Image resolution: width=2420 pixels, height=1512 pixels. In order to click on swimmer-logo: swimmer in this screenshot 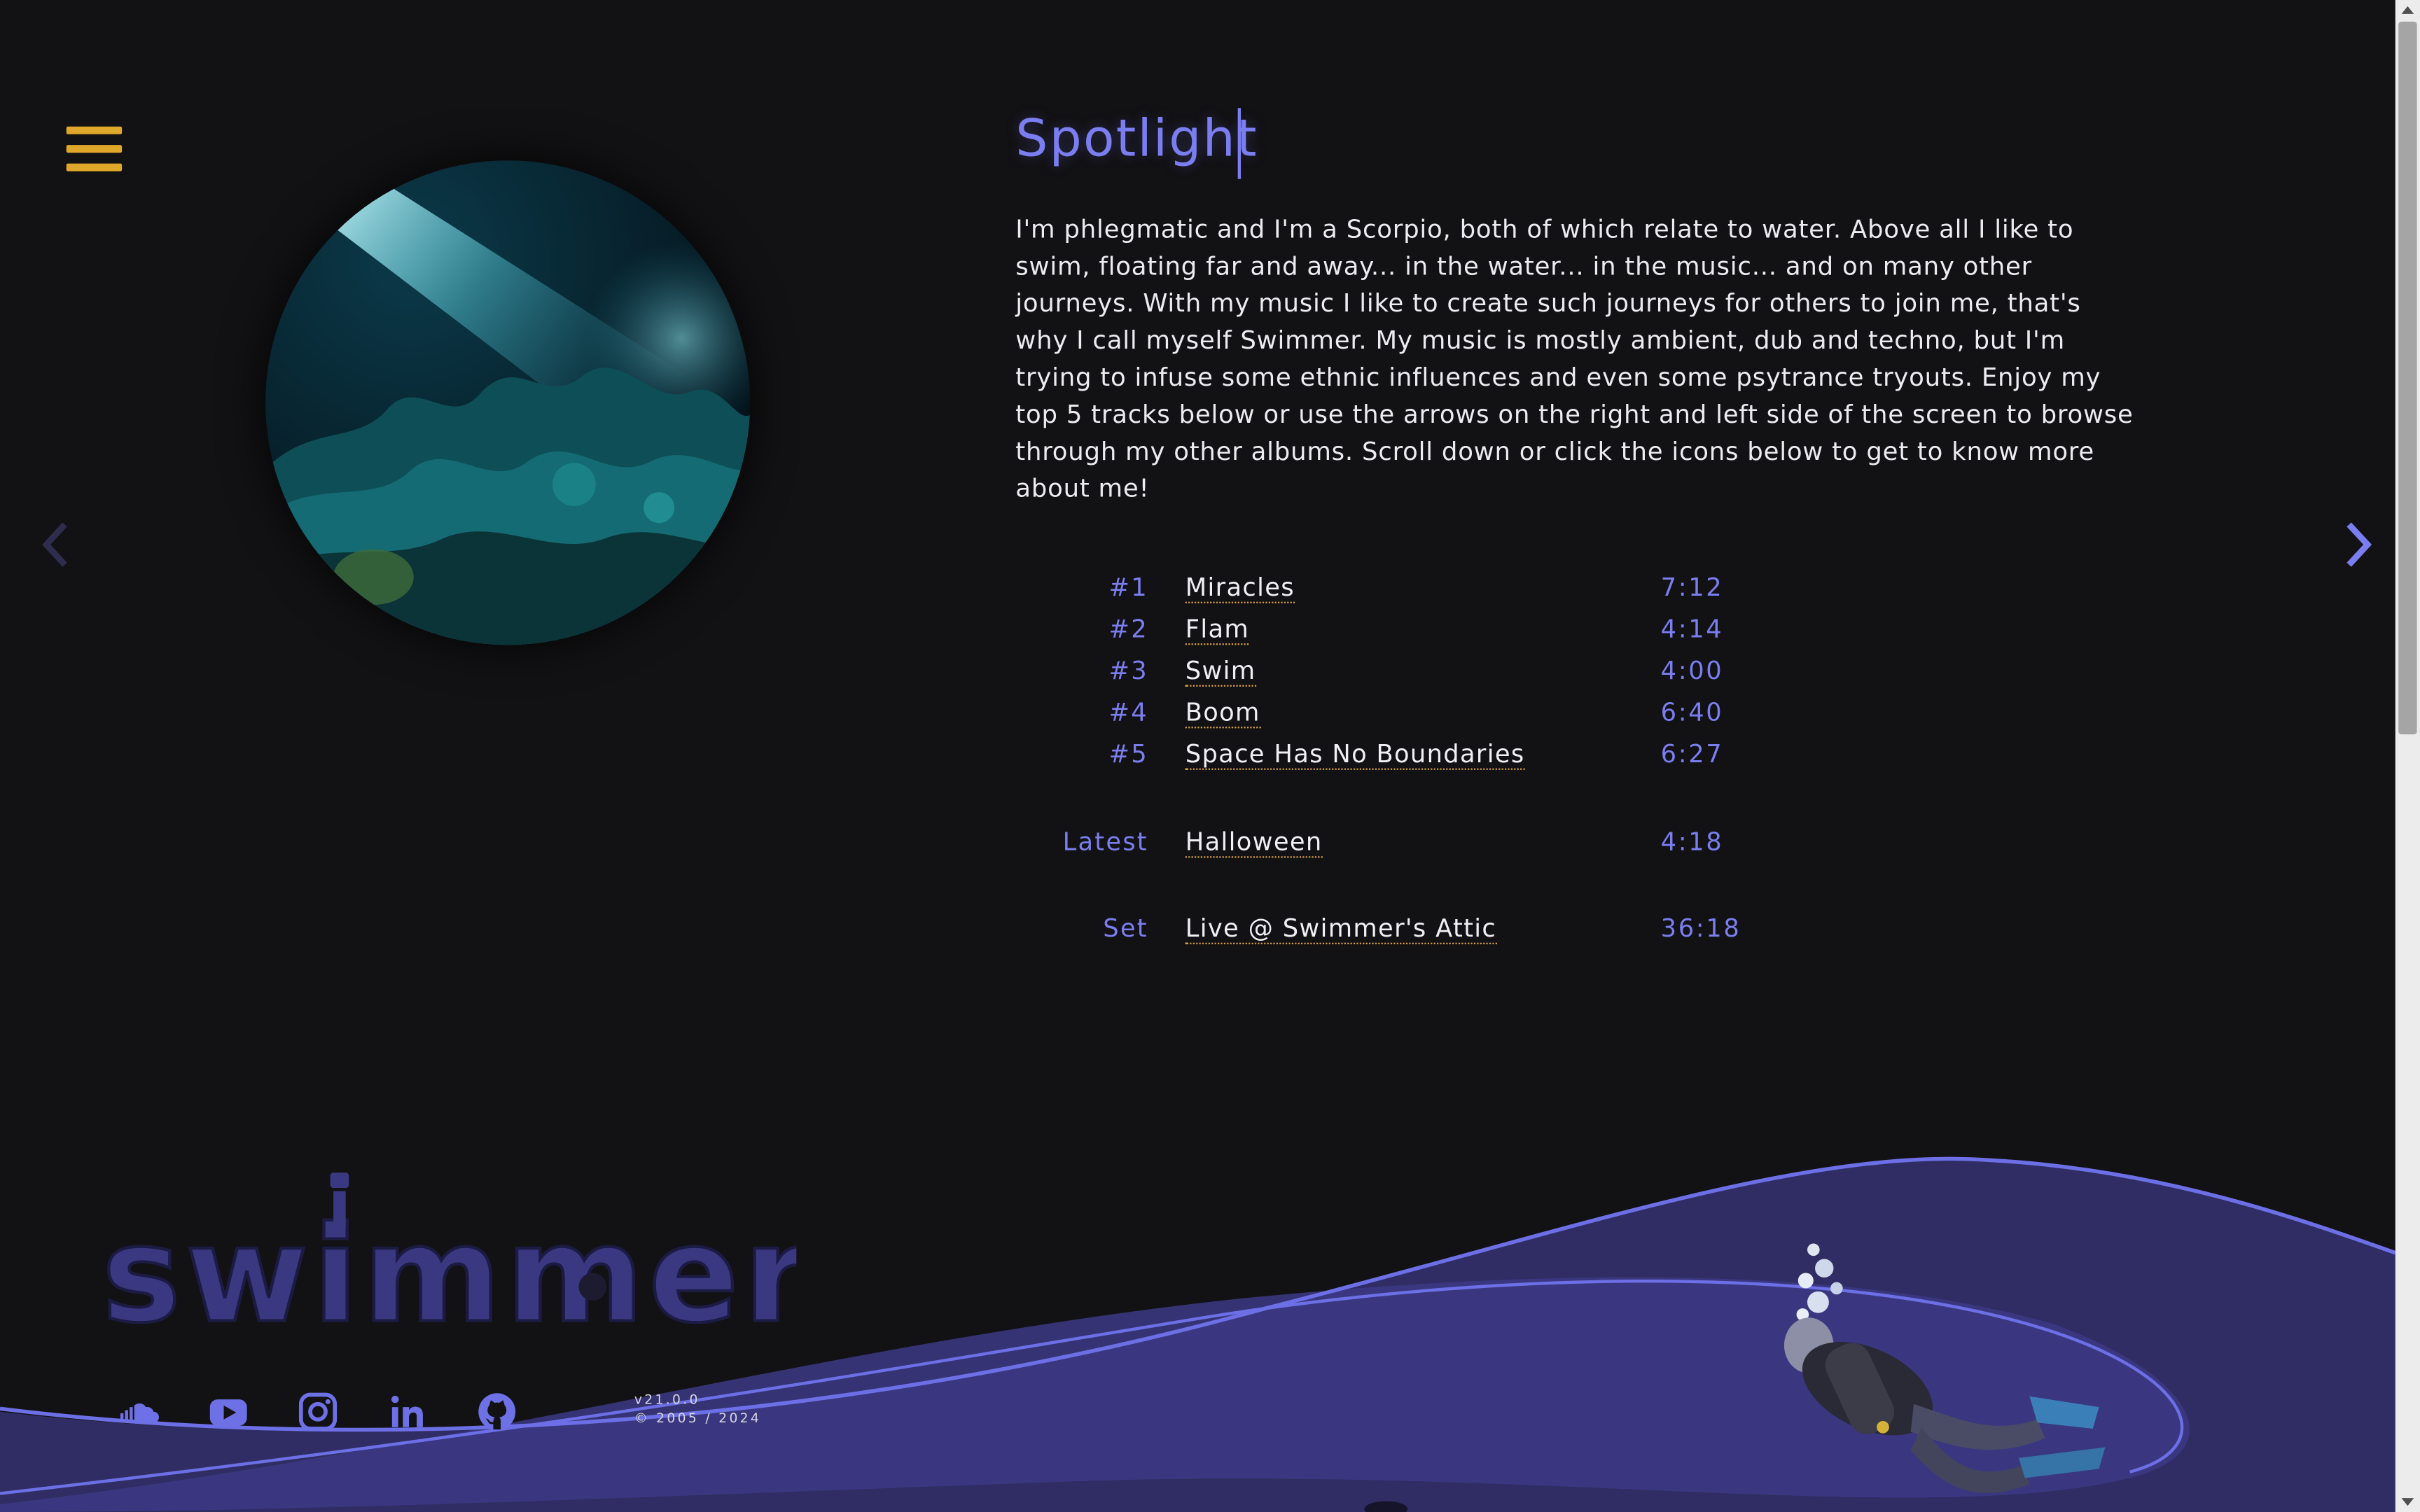, I will do `click(449, 1247)`.